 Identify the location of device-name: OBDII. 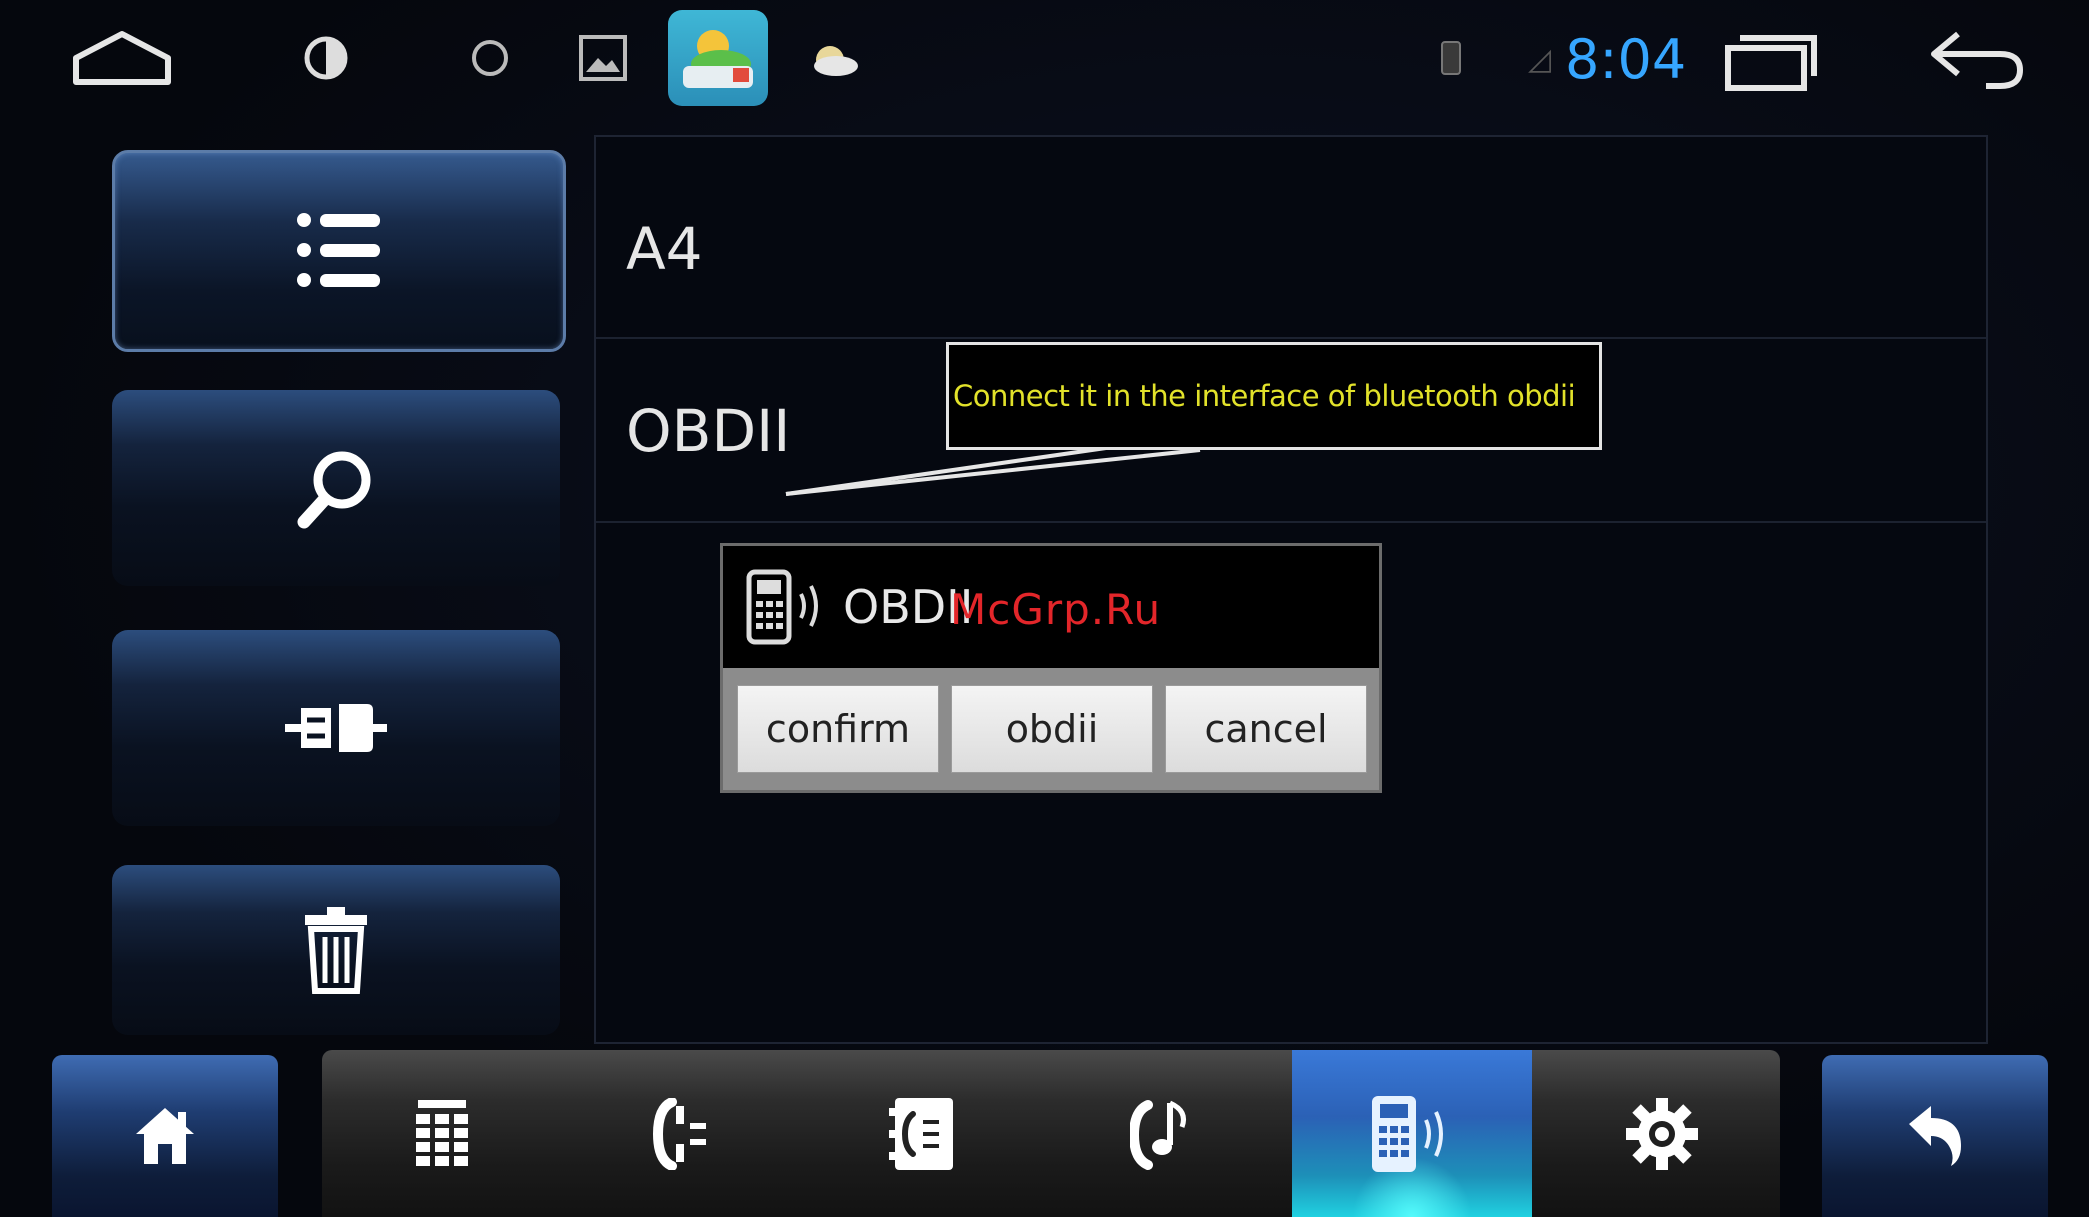
(708, 431).